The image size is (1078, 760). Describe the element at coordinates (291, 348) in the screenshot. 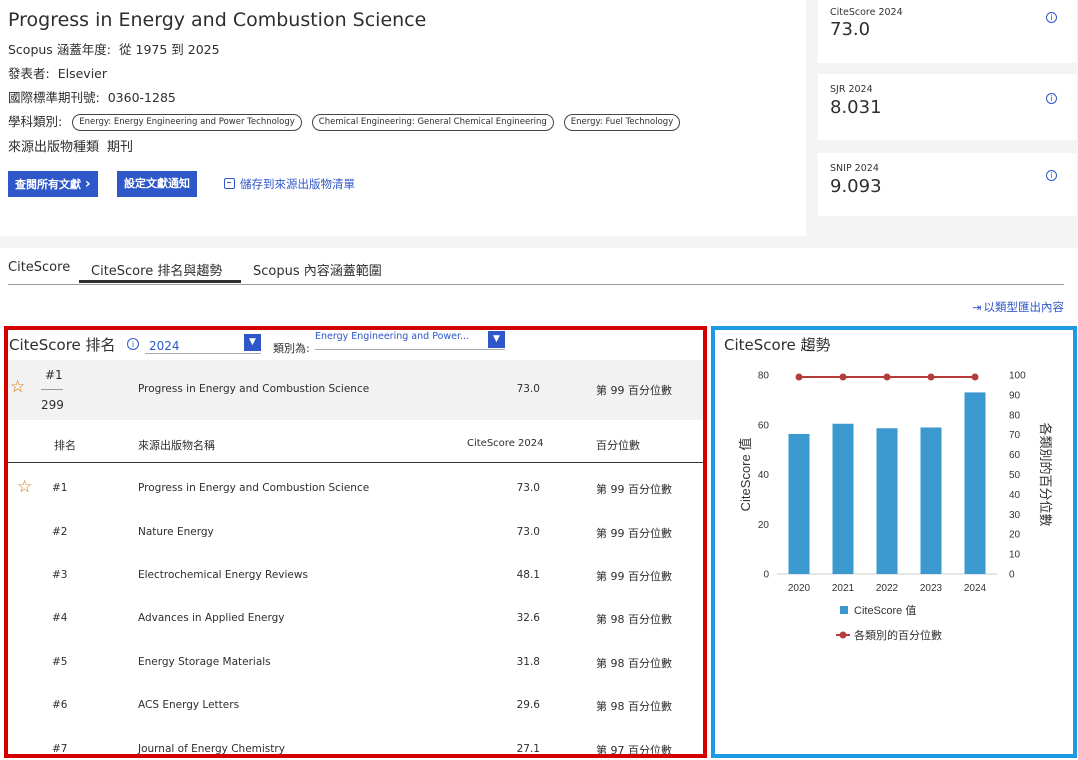

I see `category-label: 類別為:` at that location.